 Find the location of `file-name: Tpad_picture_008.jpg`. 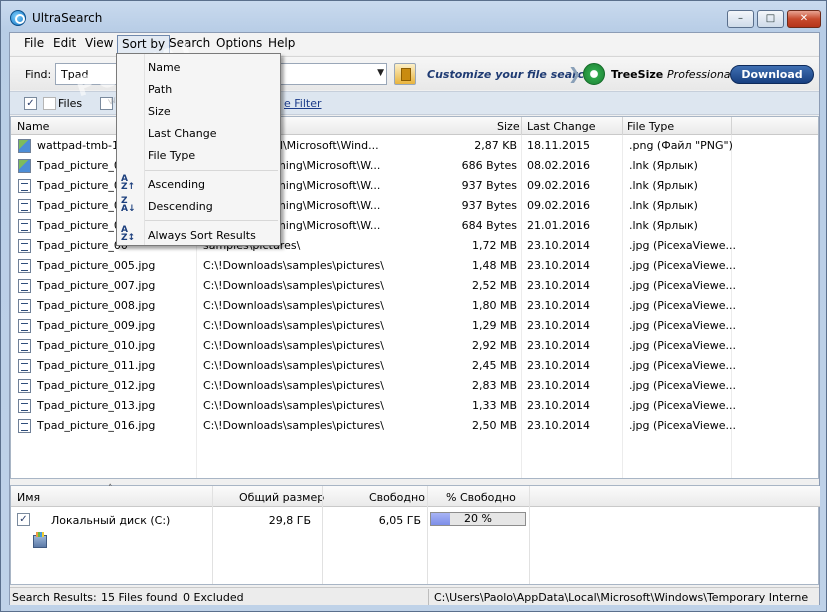

file-name: Tpad_picture_008.jpg is located at coordinates (96, 305).